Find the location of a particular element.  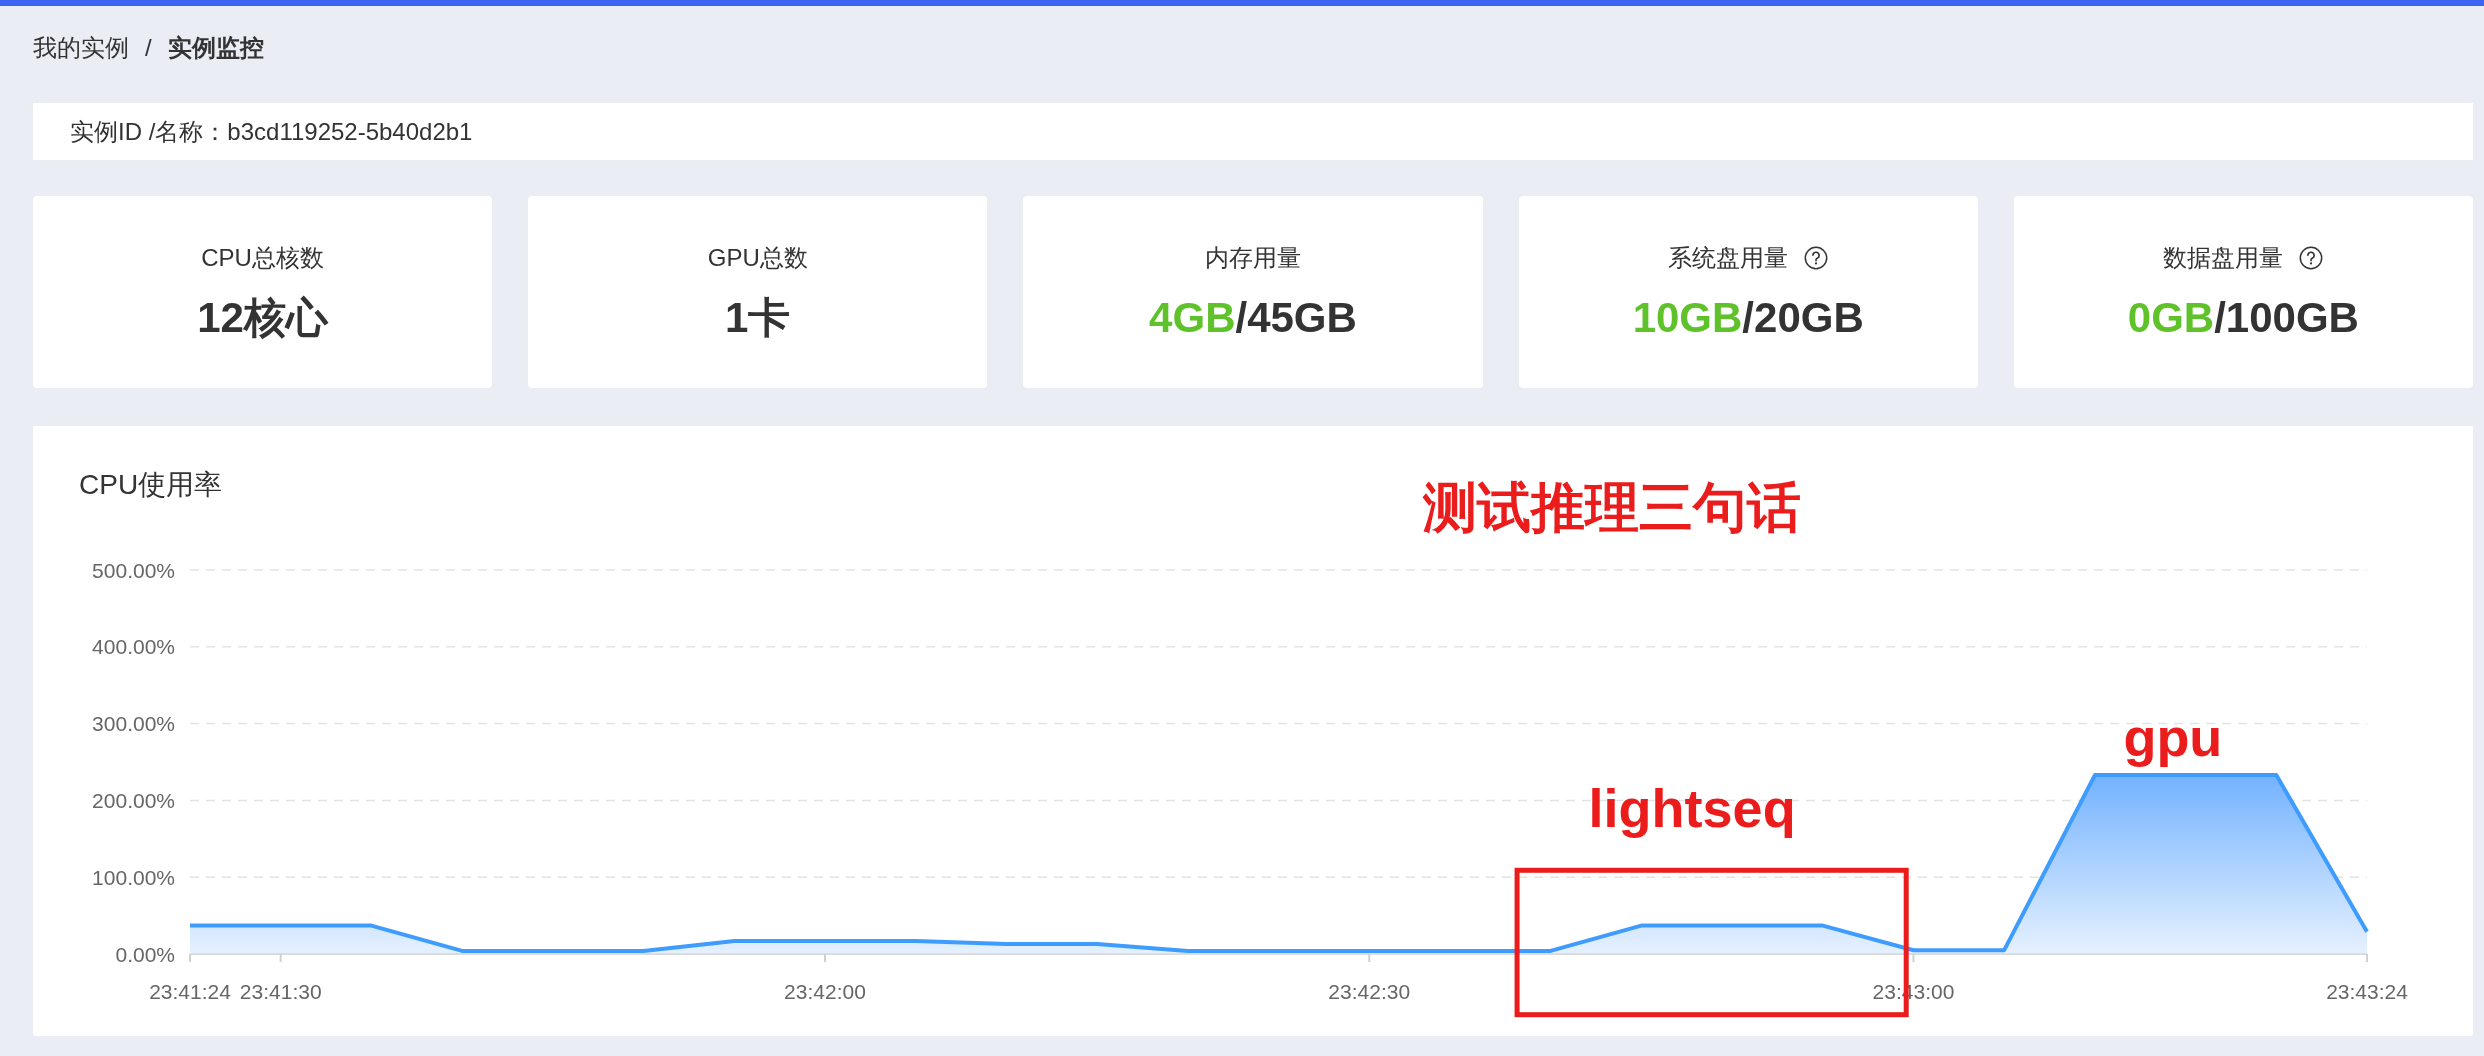

x-axis-label: 23:42:00 is located at coordinates (825, 991).